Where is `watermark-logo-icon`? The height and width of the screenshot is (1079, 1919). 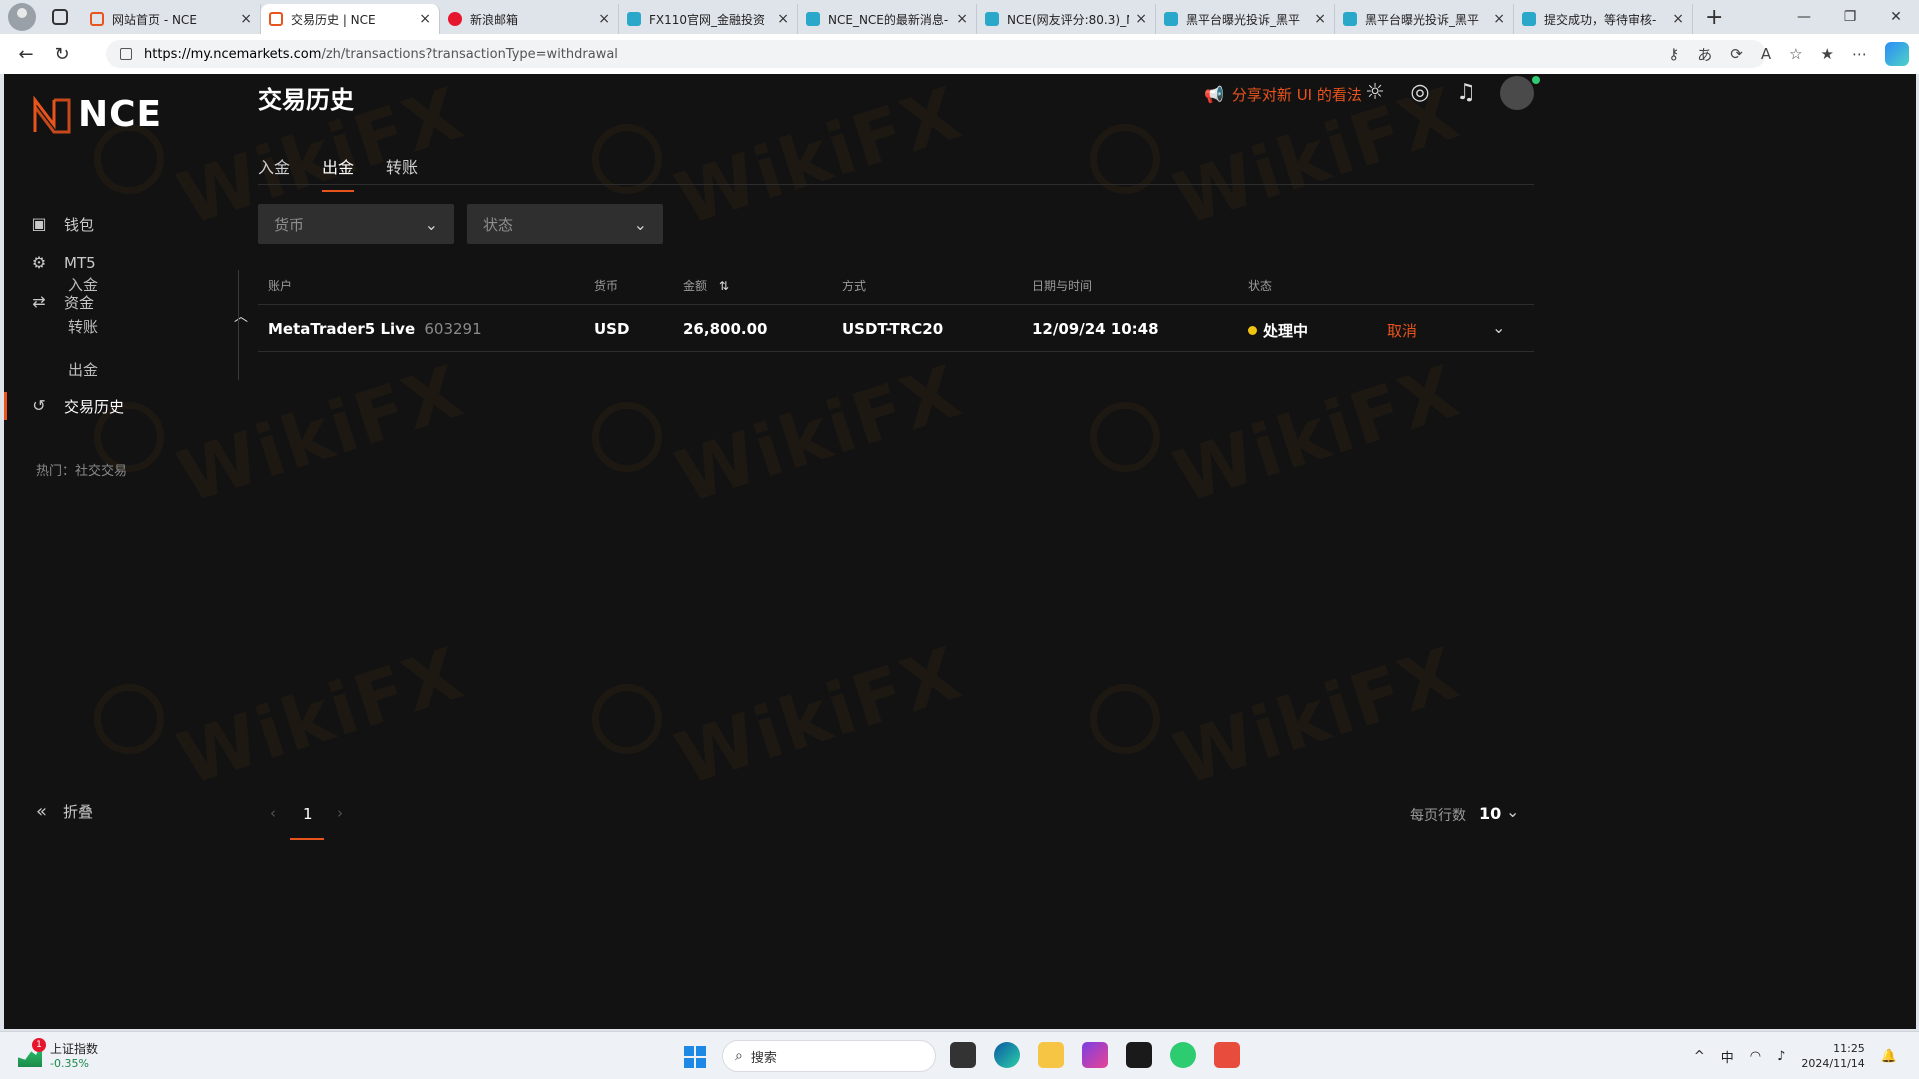
watermark-logo-icon is located at coordinates (1125, 437).